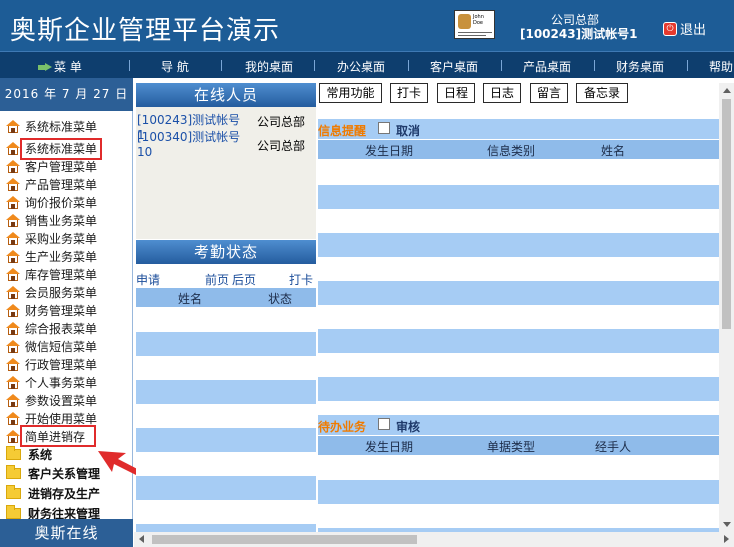 This screenshot has height=547, width=734. I want to click on info-reminder-title: 信息提醒, so click(342, 131).